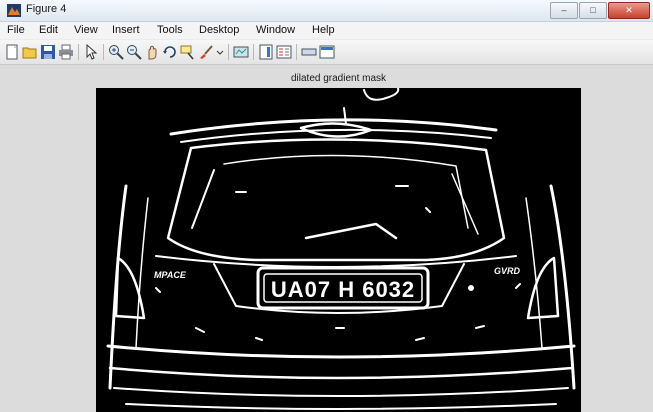 This screenshot has width=653, height=412. I want to click on zoom-in-icon, so click(116, 52).